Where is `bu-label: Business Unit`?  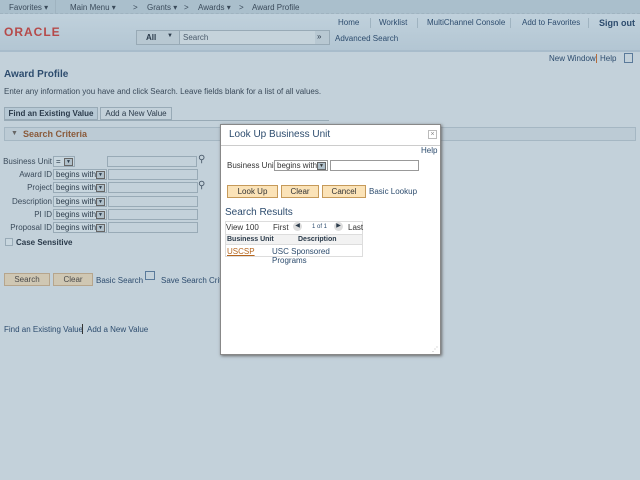
bu-label: Business Unit is located at coordinates (251, 165).